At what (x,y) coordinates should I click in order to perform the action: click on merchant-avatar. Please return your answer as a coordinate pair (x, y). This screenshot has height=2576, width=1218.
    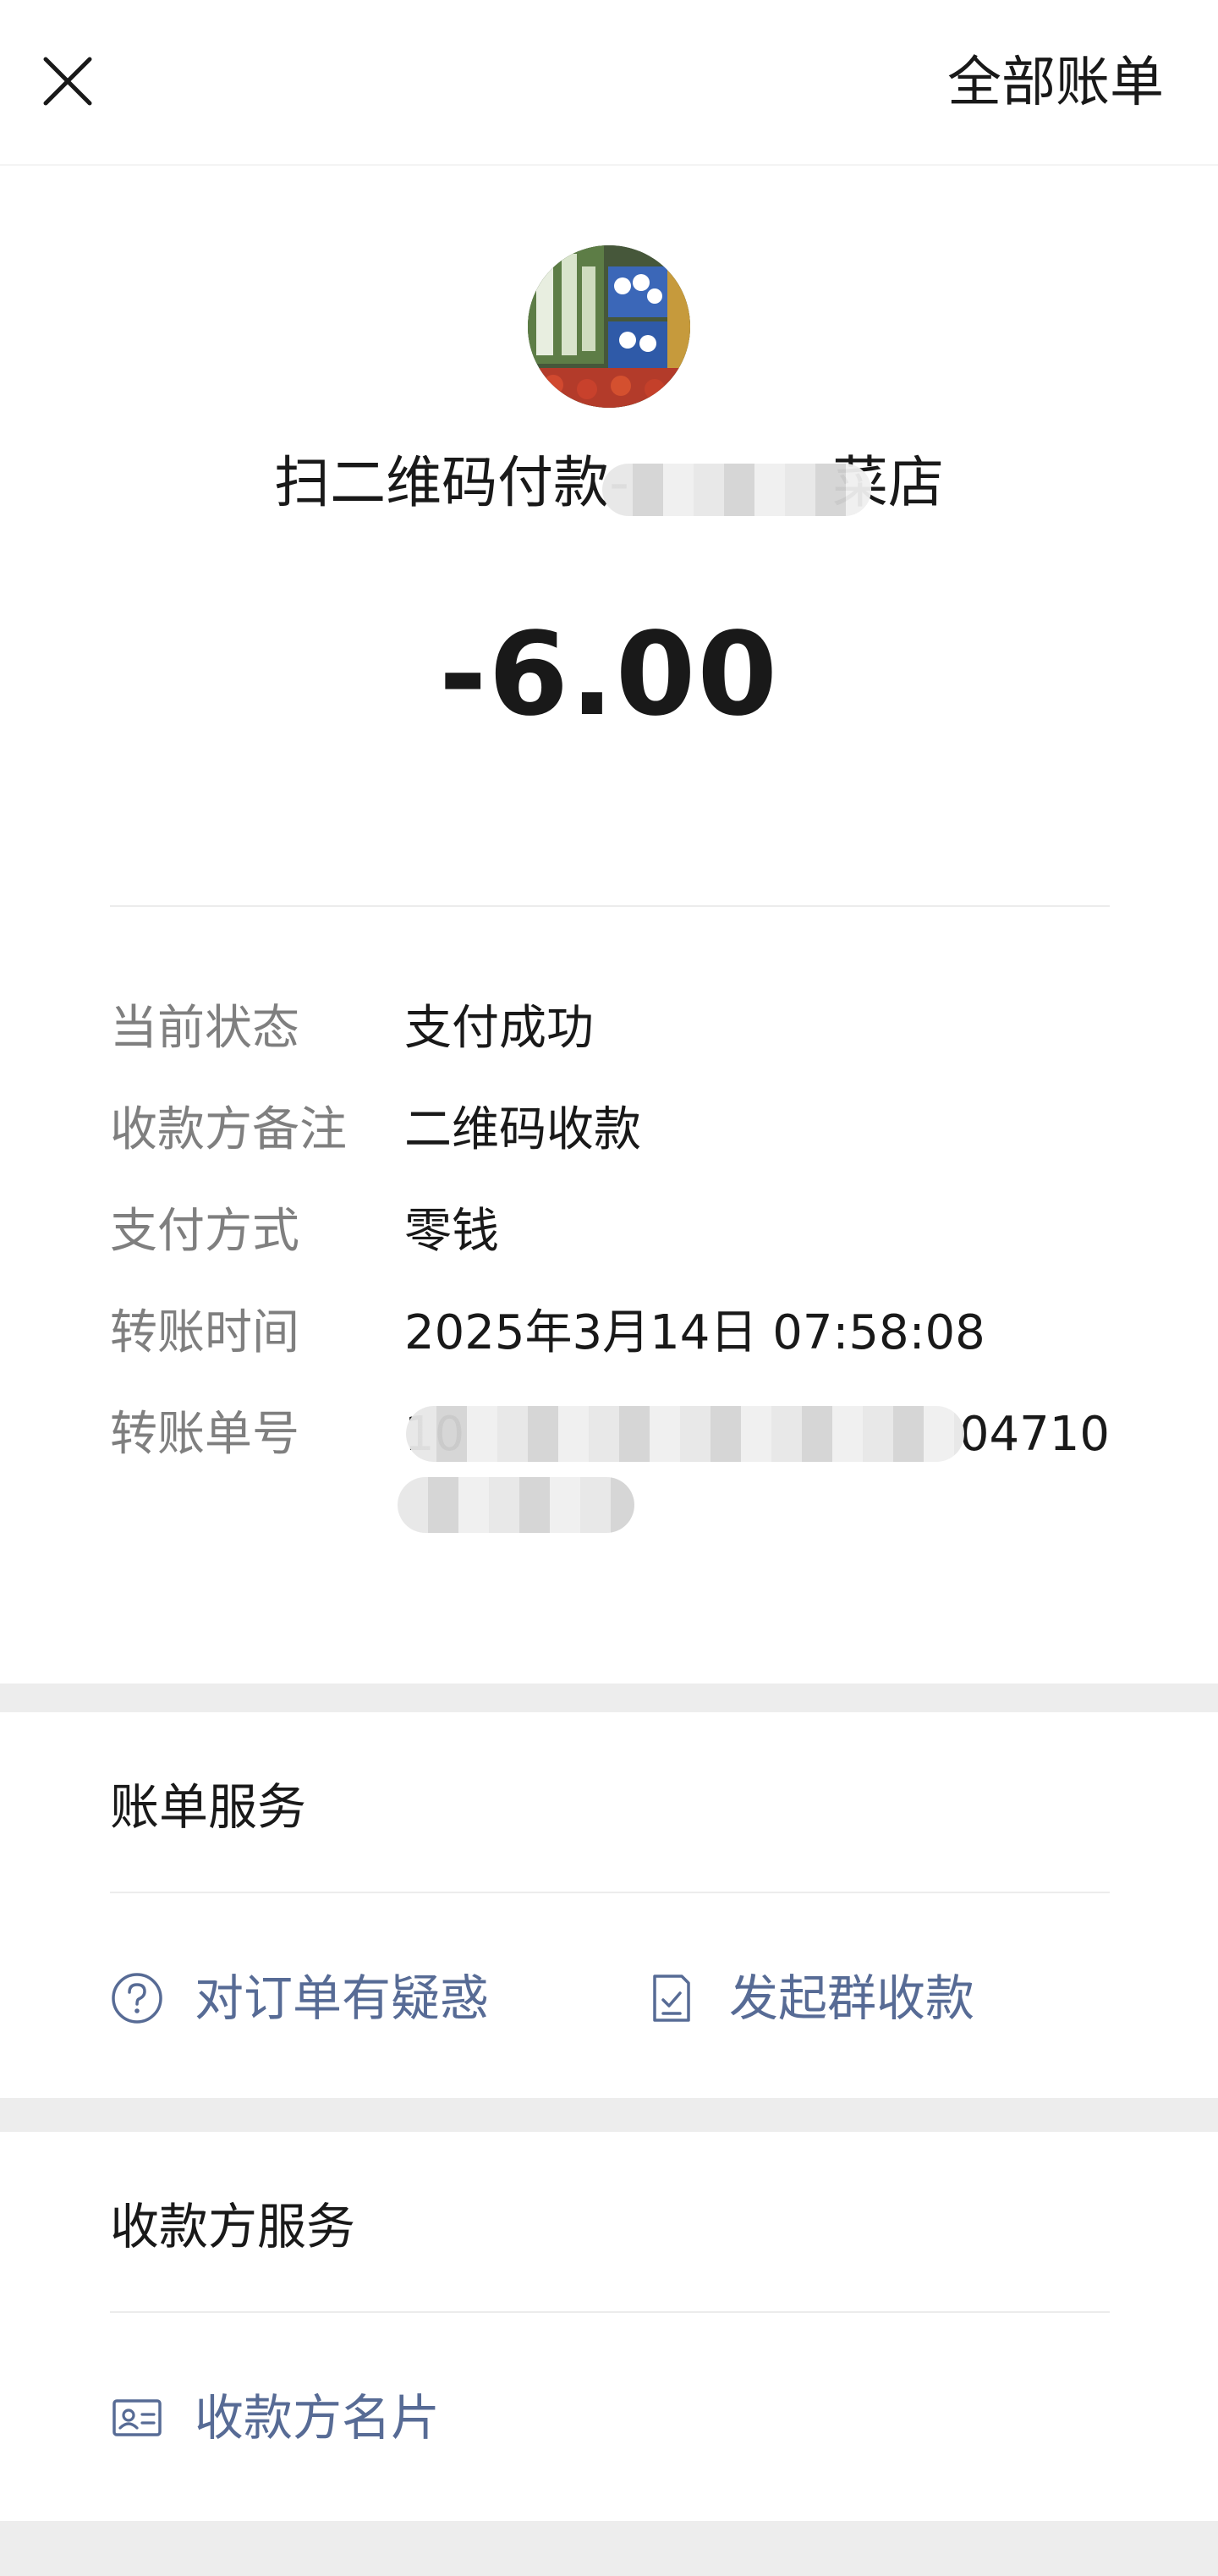
    Looking at the image, I should click on (609, 326).